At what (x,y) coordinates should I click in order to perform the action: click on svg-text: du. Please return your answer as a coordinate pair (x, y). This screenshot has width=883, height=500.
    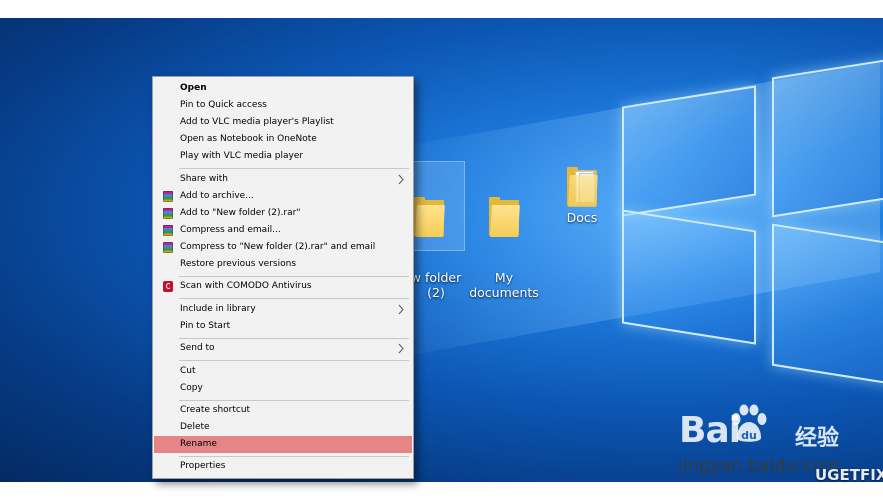
    Looking at the image, I should click on (749, 435).